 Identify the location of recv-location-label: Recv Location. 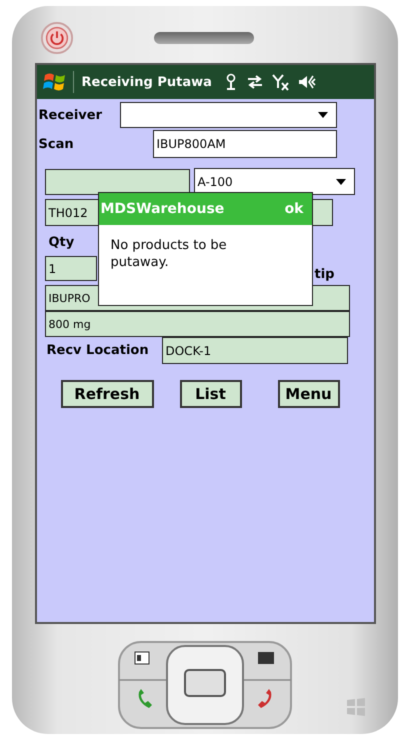
(98, 350).